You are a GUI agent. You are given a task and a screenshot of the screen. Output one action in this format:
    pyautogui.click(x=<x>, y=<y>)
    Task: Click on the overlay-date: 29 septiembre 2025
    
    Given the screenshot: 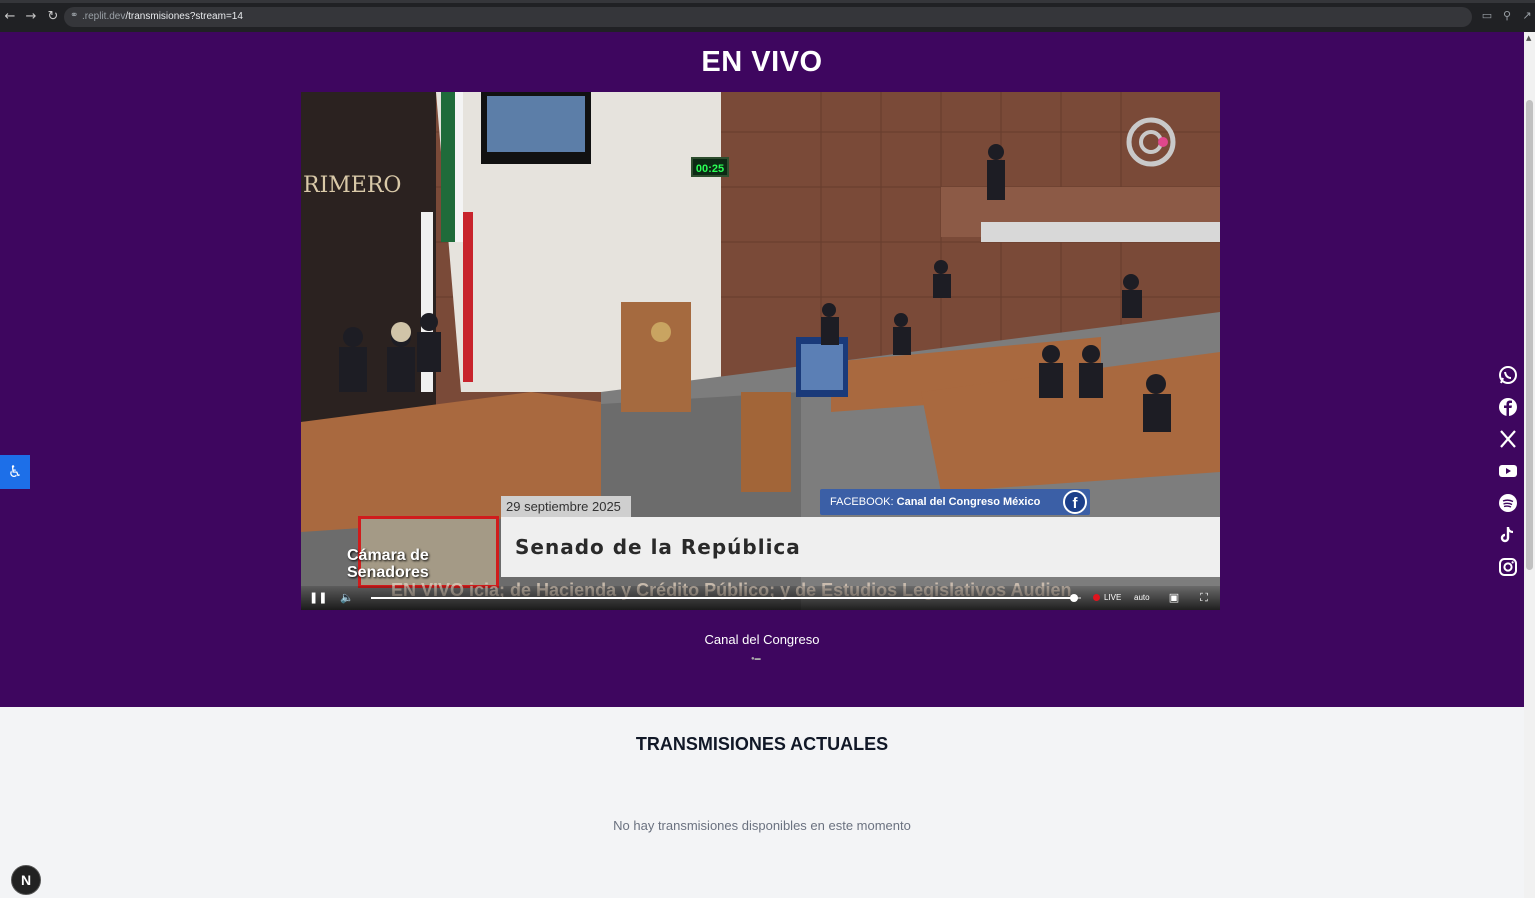 What is the action you would take?
    pyautogui.click(x=566, y=507)
    